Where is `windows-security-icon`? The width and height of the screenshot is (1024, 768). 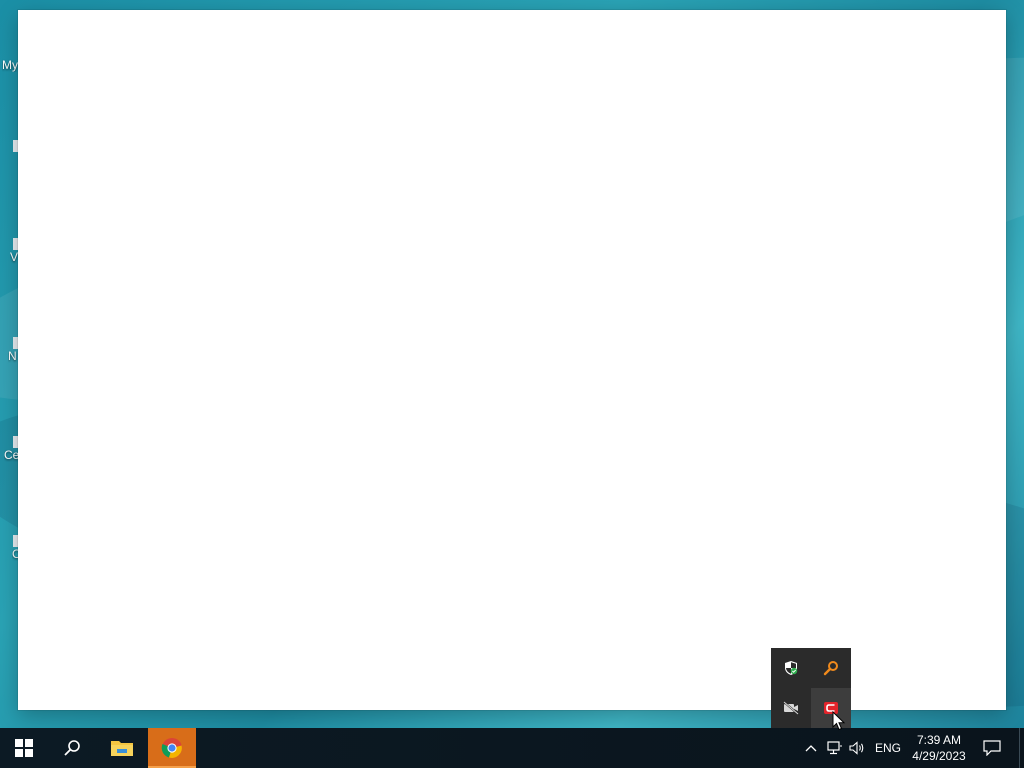 windows-security-icon is located at coordinates (791, 668).